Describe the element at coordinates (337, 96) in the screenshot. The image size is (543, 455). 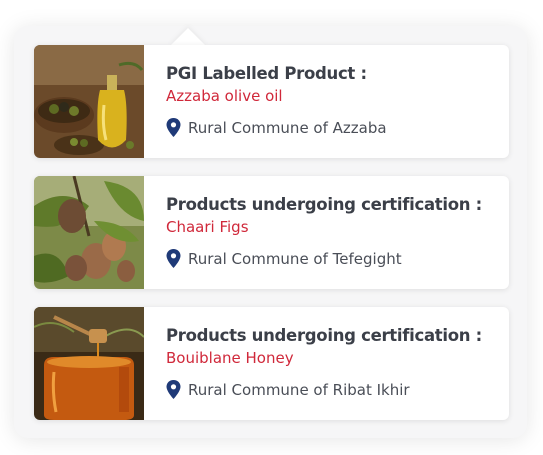
I see `product-name: Azzaba olive oil` at that location.